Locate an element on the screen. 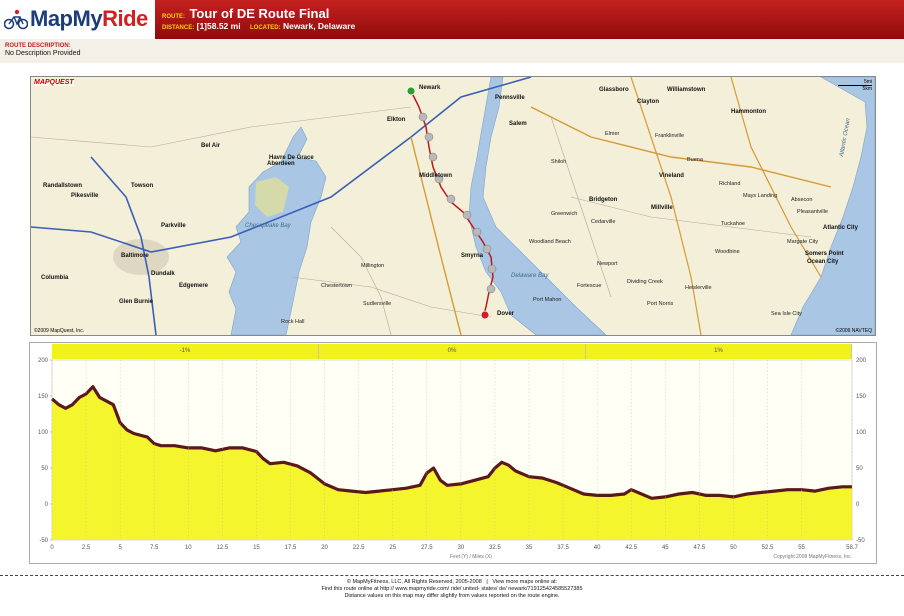 Image resolution: width=904 pixels, height=616 pixels. x-tick: 7.5 is located at coordinates (154, 548).